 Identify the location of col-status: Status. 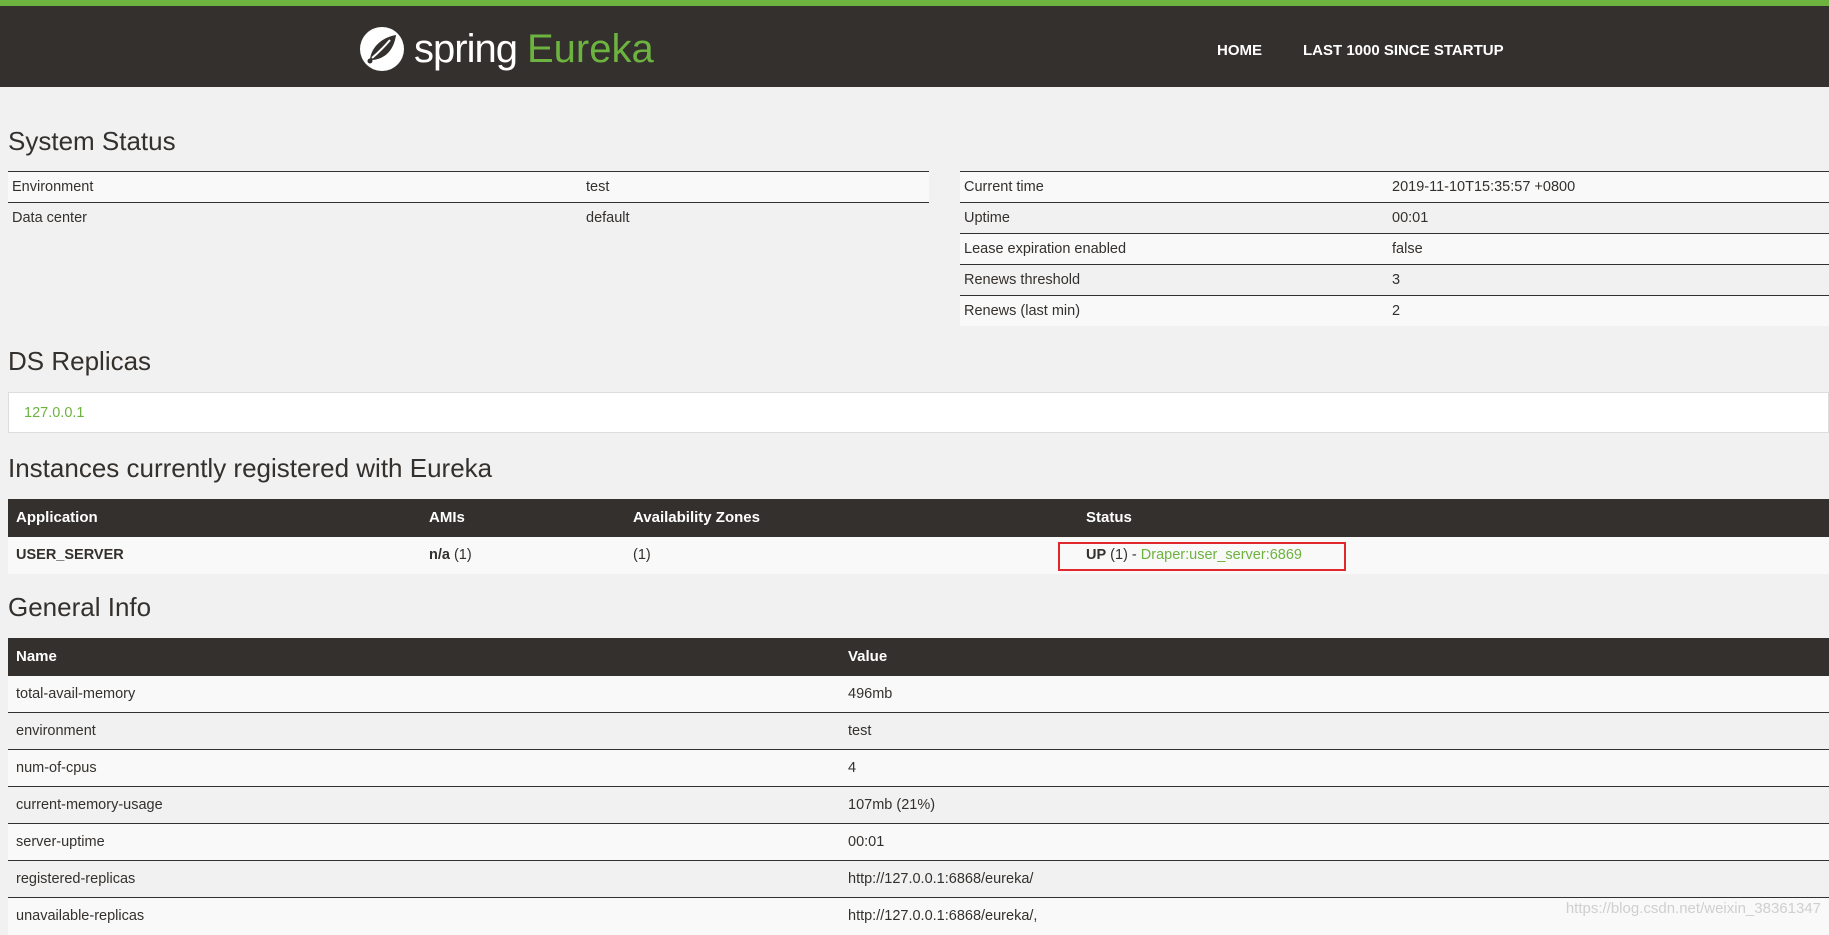
(1453, 518).